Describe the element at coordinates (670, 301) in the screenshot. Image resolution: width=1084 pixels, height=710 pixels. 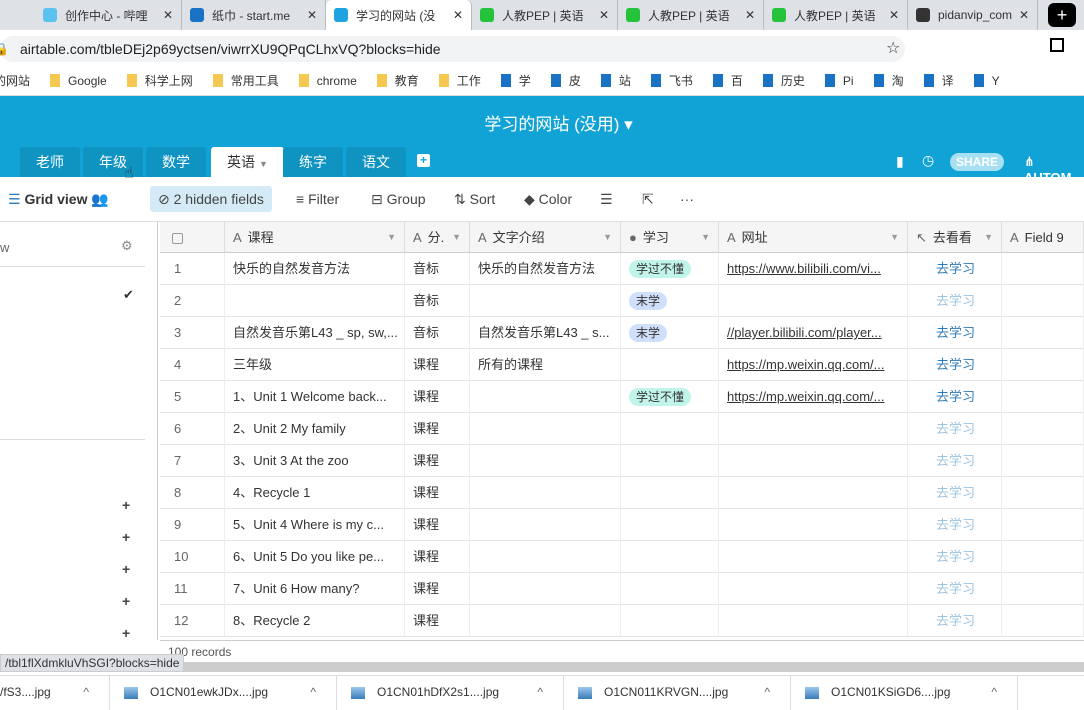
I see `status-cell: 末学` at that location.